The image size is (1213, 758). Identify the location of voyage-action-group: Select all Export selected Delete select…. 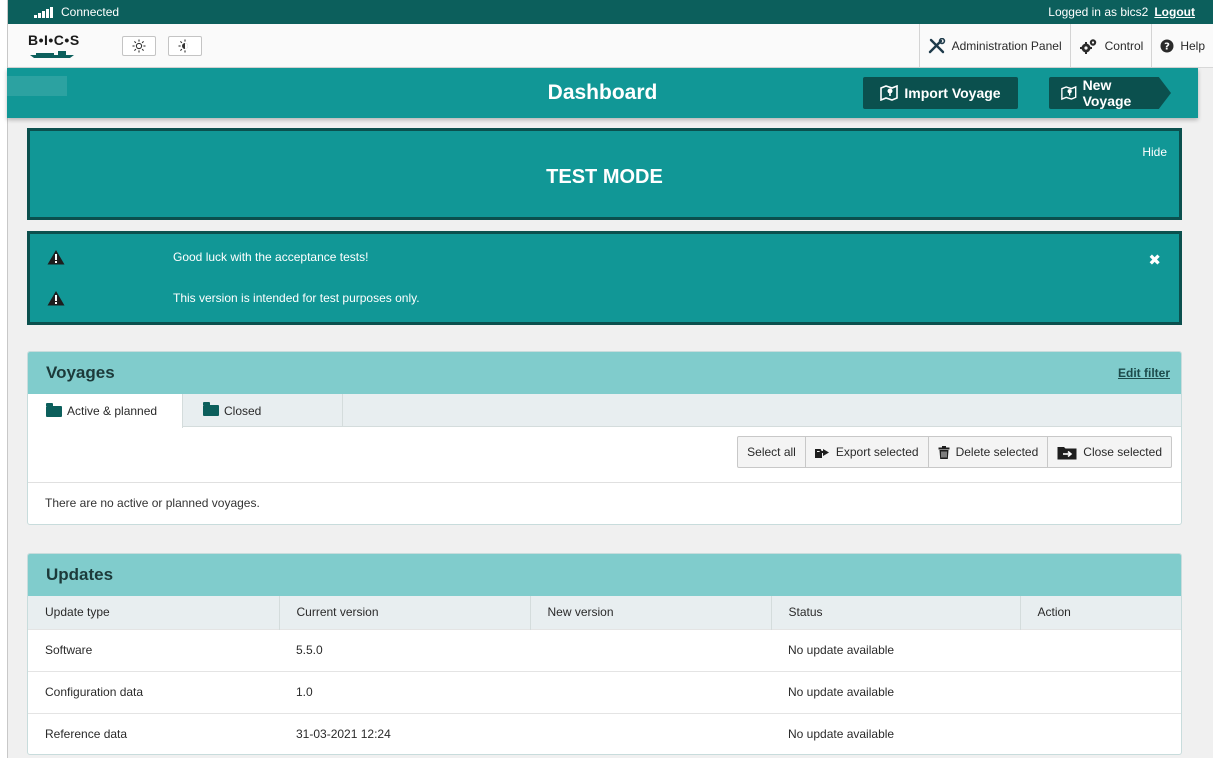
(954, 452).